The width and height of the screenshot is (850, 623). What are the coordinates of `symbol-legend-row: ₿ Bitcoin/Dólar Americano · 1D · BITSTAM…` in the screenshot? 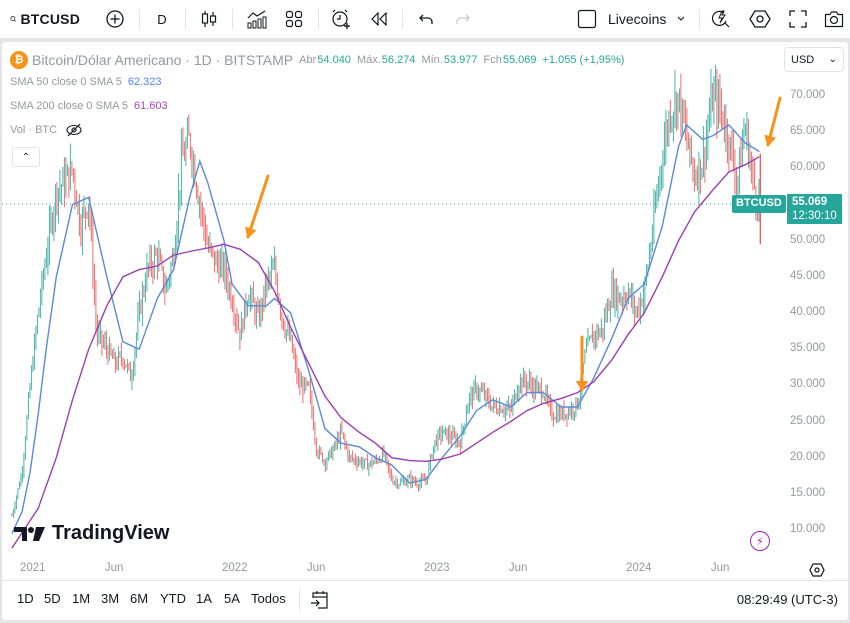 It's located at (320, 60).